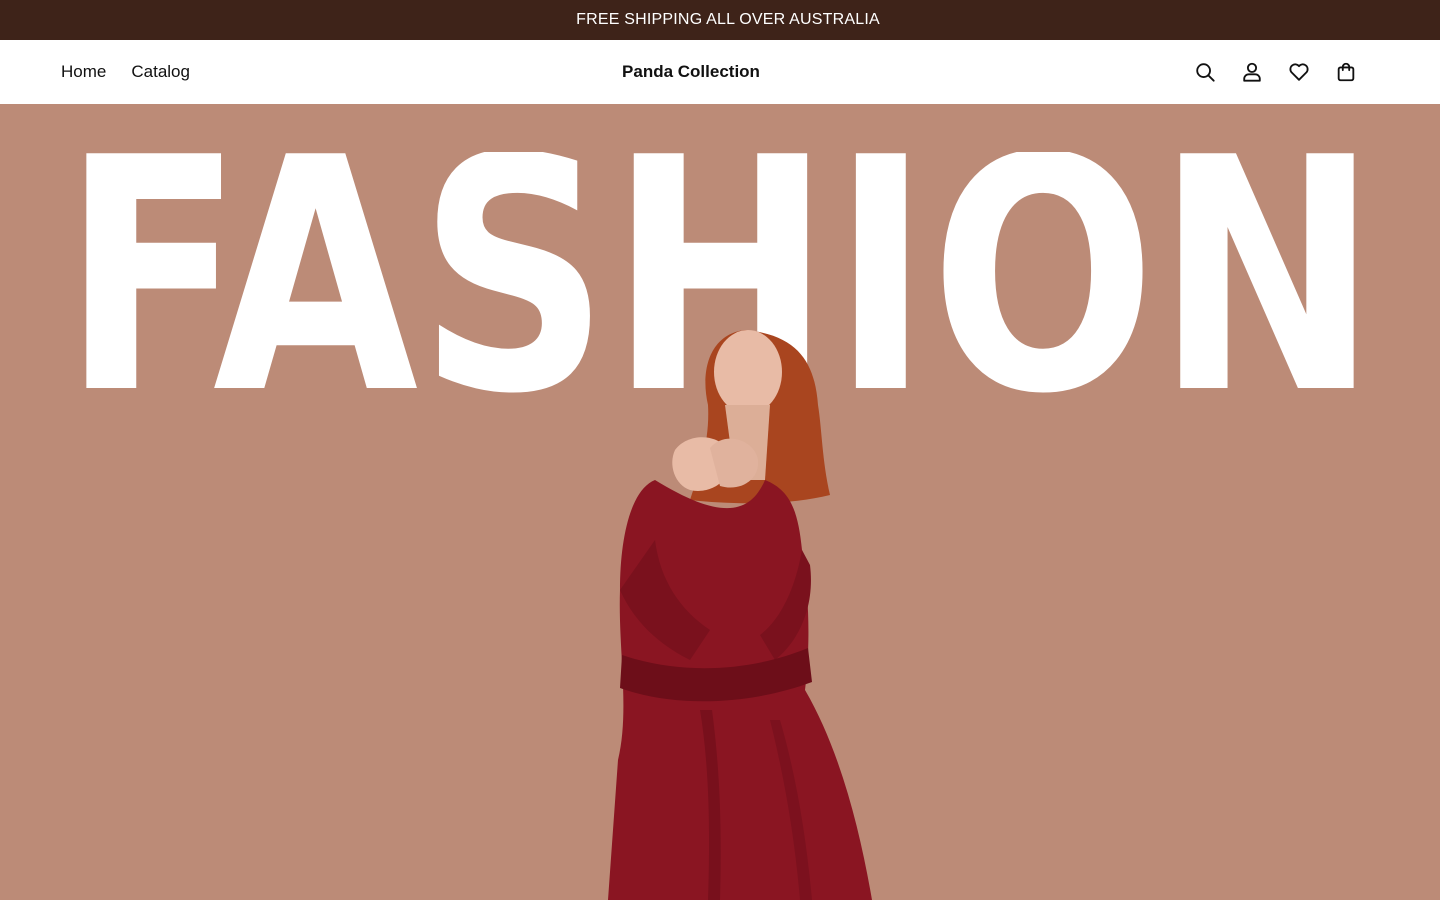  What do you see at coordinates (160, 72) in the screenshot?
I see `nav-link-catalog: Catalog` at bounding box center [160, 72].